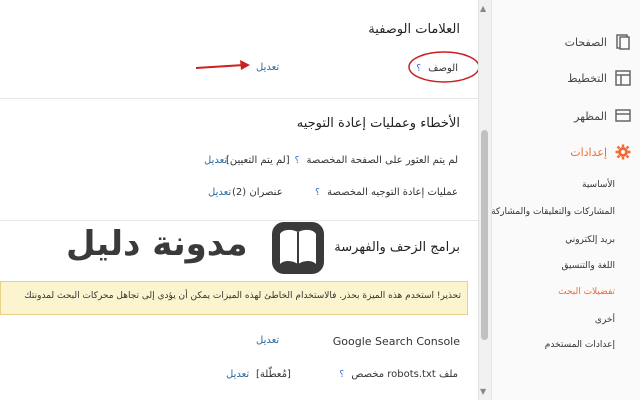 This screenshot has height=400, width=640. Describe the element at coordinates (553, 212) in the screenshot. I see `sidebar-subitem-posts: المشاركات والتعليقات والمشاركة` at that location.